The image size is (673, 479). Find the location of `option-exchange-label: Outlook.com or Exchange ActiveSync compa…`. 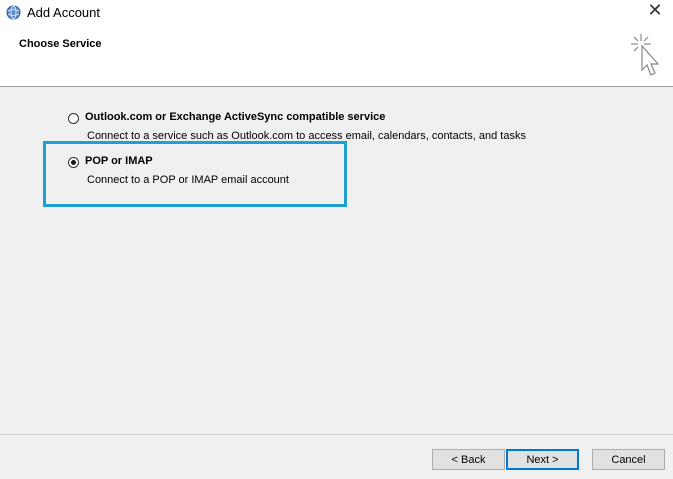

option-exchange-label: Outlook.com or Exchange ActiveSync compa… is located at coordinates (235, 117).